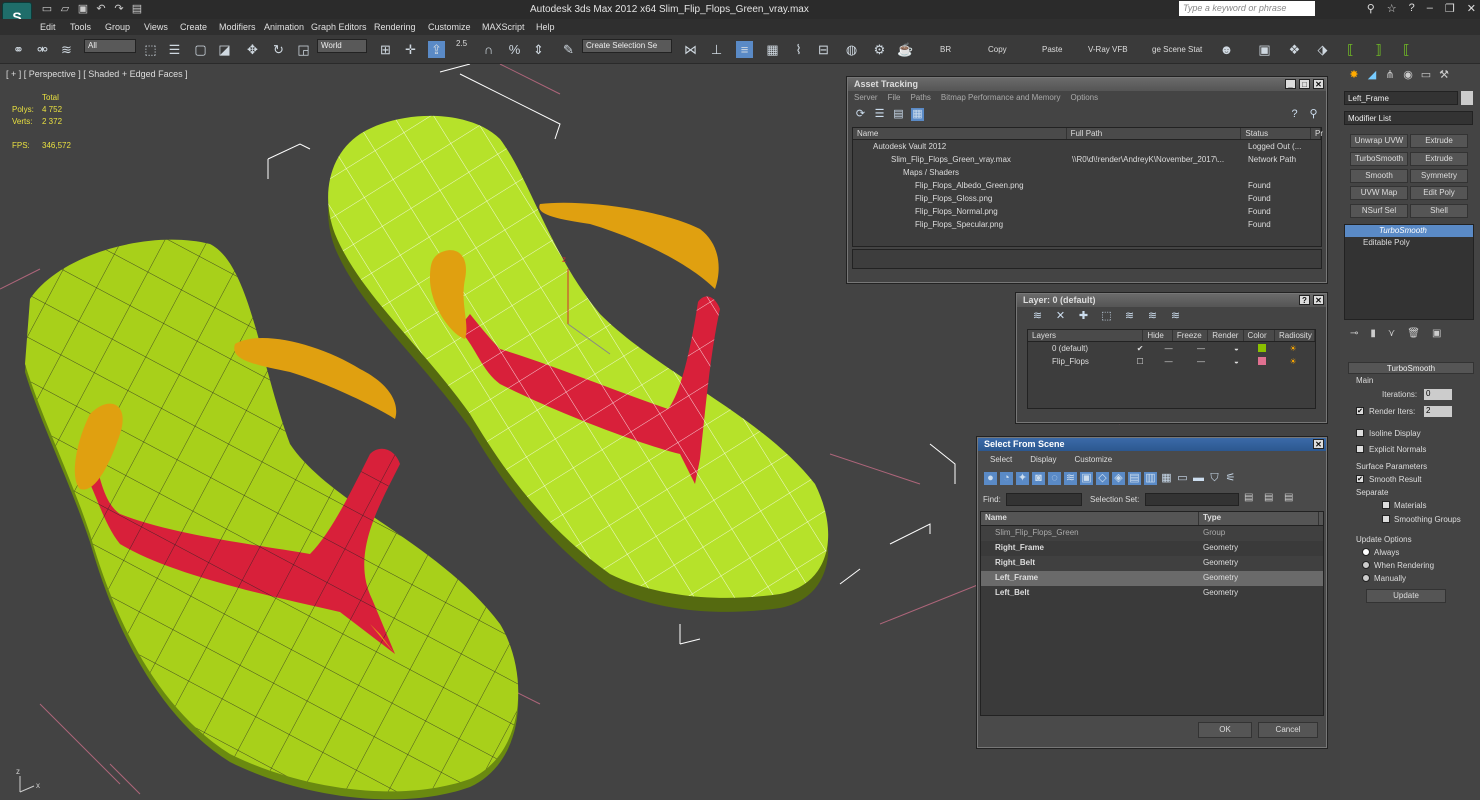 The height and width of the screenshot is (800, 1480). Describe the element at coordinates (137, 9) in the screenshot. I see `project-folder-icon: ▤` at that location.